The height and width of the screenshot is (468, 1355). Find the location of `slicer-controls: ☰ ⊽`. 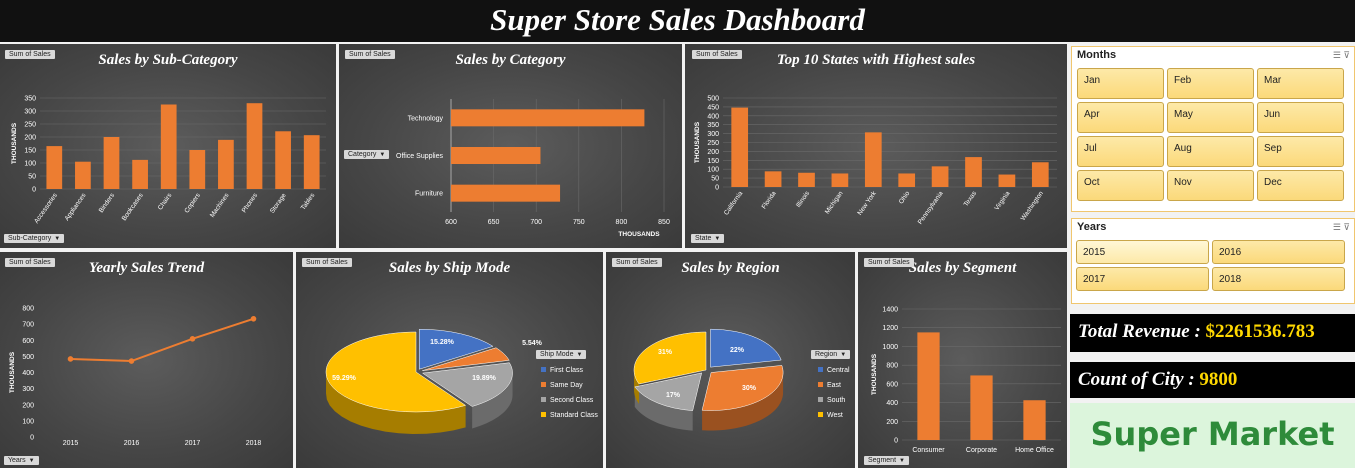

slicer-controls: ☰ ⊽ is located at coordinates (1341, 227).